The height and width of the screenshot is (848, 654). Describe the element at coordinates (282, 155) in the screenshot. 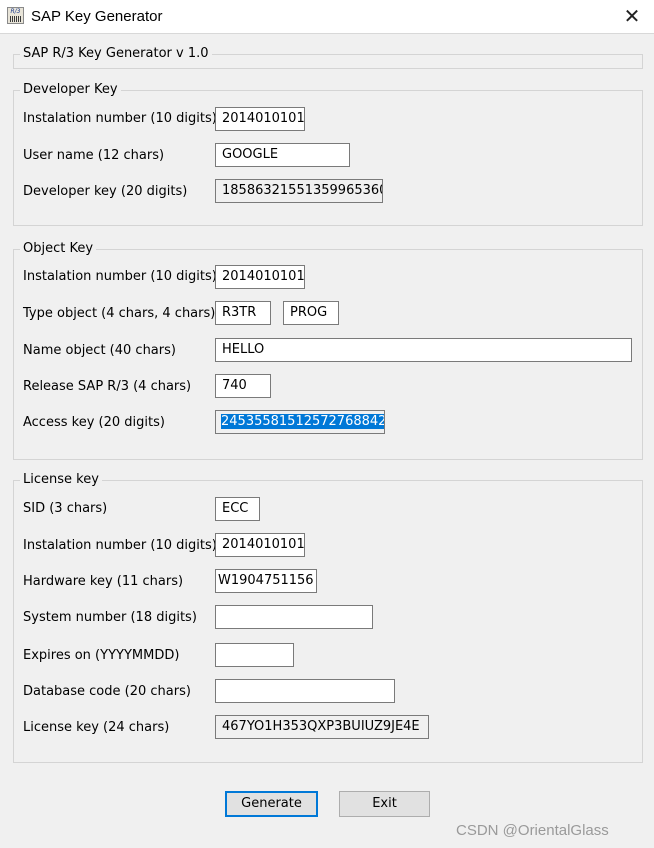

I see `user-name-field: GOOGLE` at that location.